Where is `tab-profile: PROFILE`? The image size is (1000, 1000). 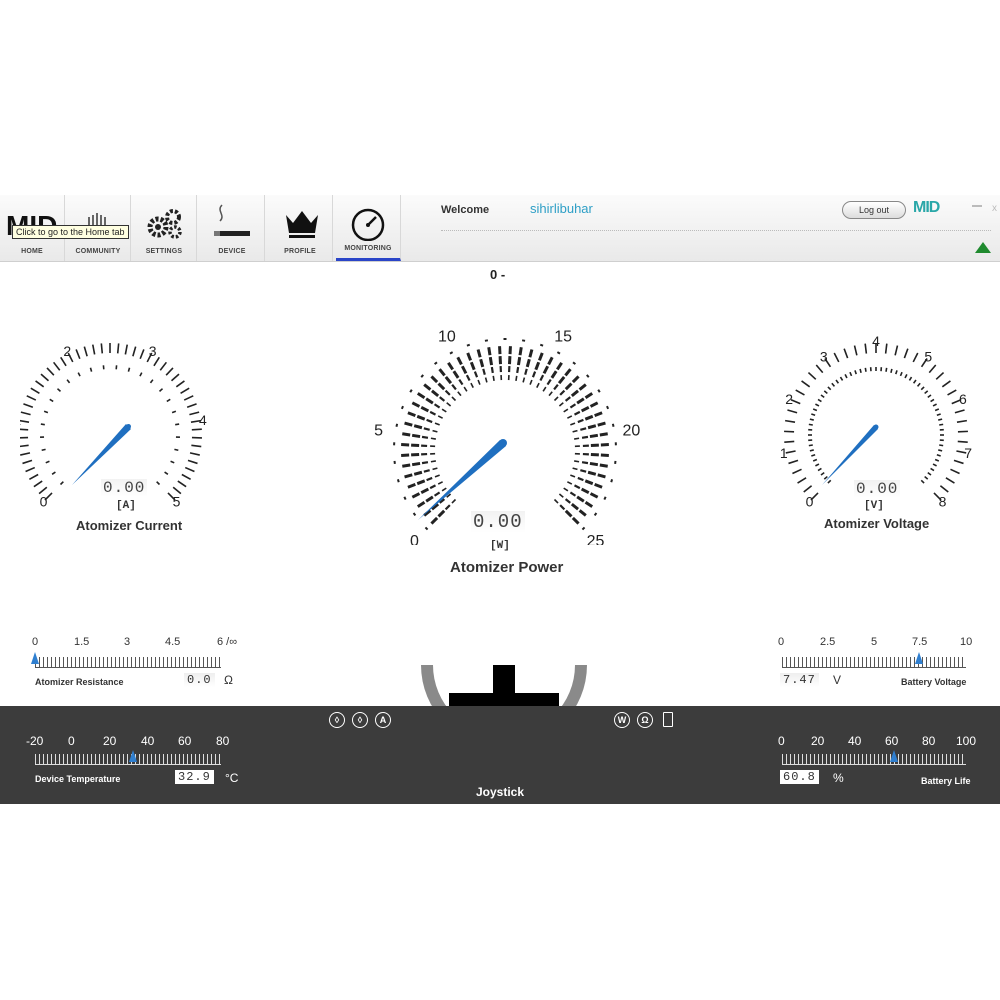 tab-profile: PROFILE is located at coordinates (300, 228).